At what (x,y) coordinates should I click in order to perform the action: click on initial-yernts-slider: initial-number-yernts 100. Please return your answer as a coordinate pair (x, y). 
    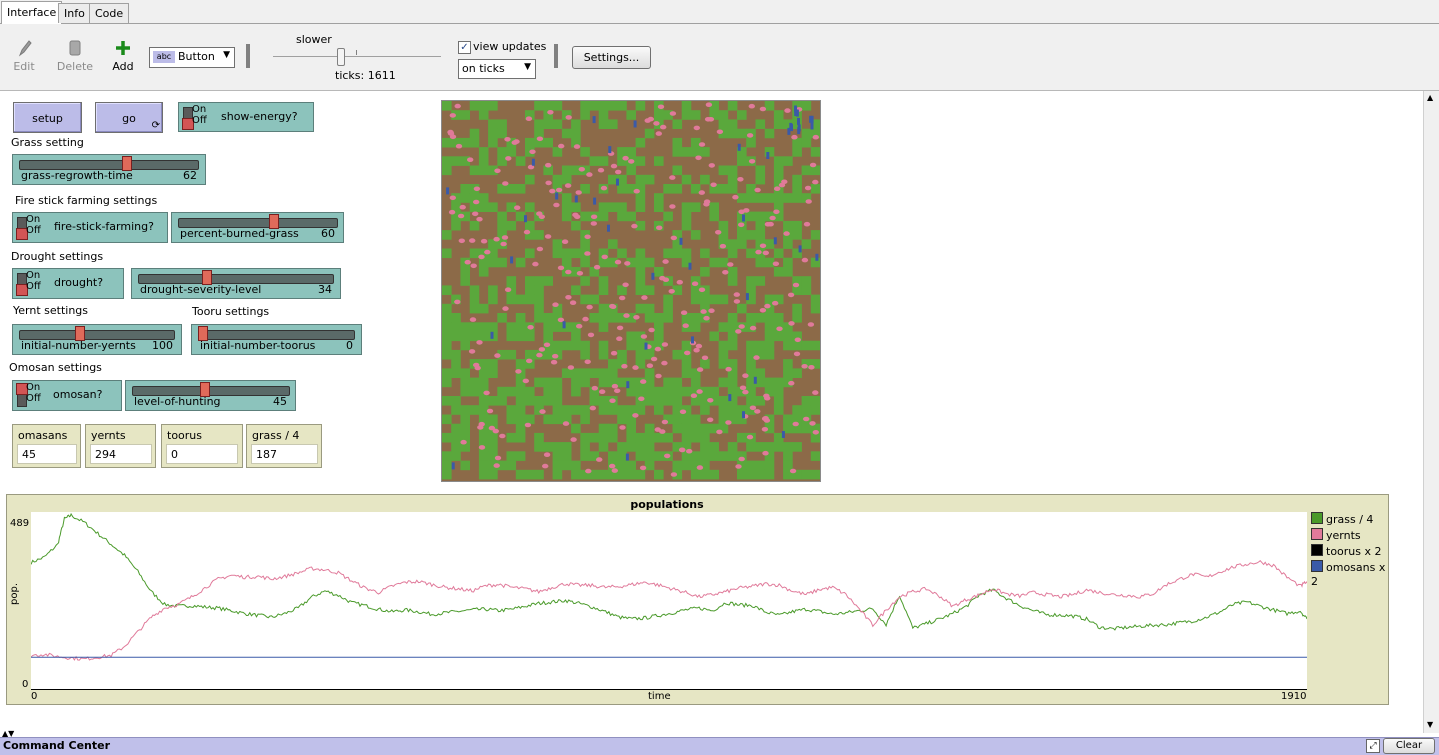
    Looking at the image, I should click on (97, 339).